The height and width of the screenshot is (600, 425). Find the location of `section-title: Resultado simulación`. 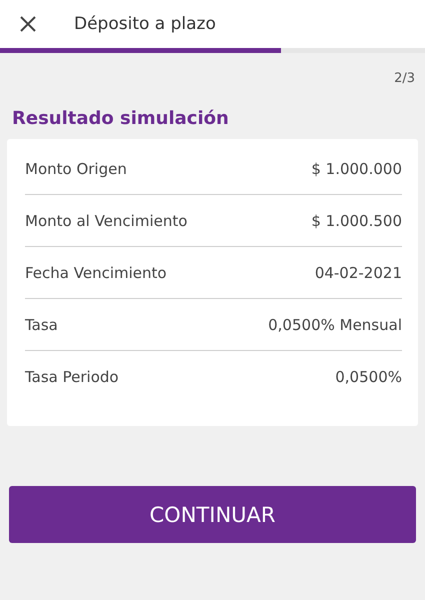

section-title: Resultado simulación is located at coordinates (121, 118).